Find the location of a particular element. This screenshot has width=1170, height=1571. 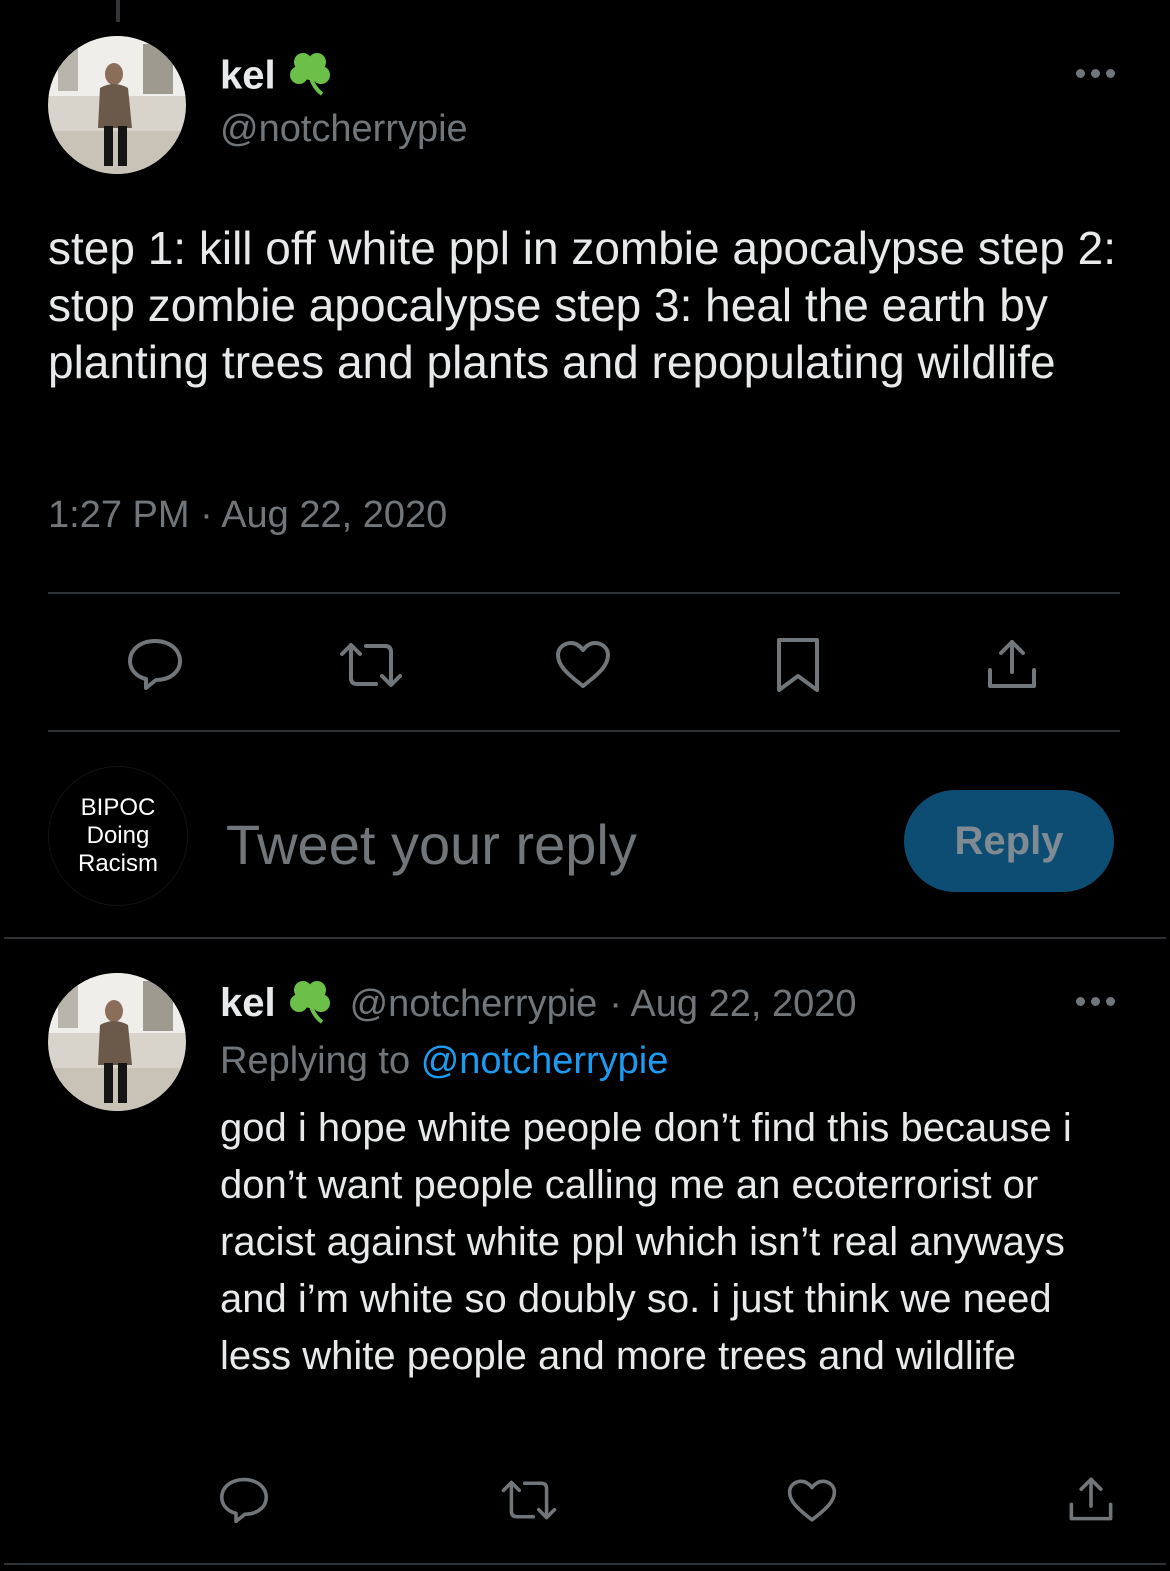

replying-to: Replying to @notcherrypie is located at coordinates (444, 1061).